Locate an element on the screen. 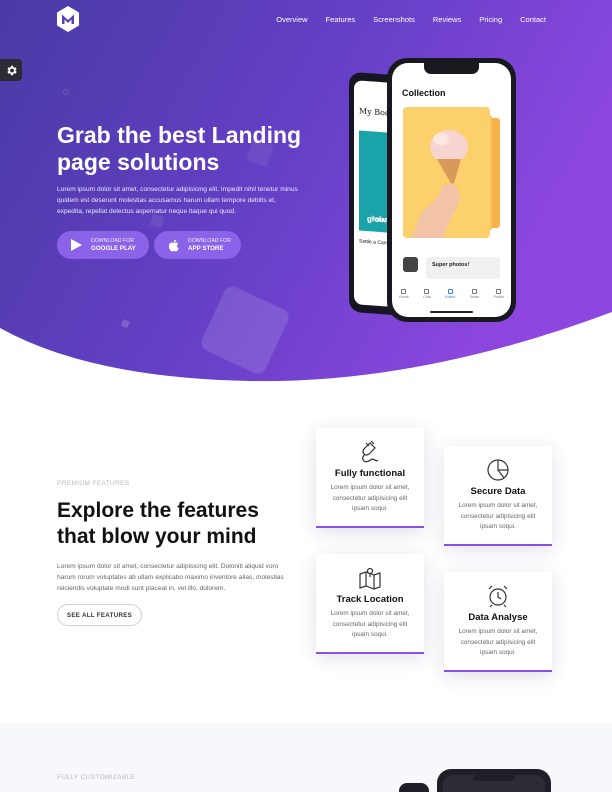  phone-tab-bar: Home Chat Edited Share Profile is located at coordinates (451, 298).